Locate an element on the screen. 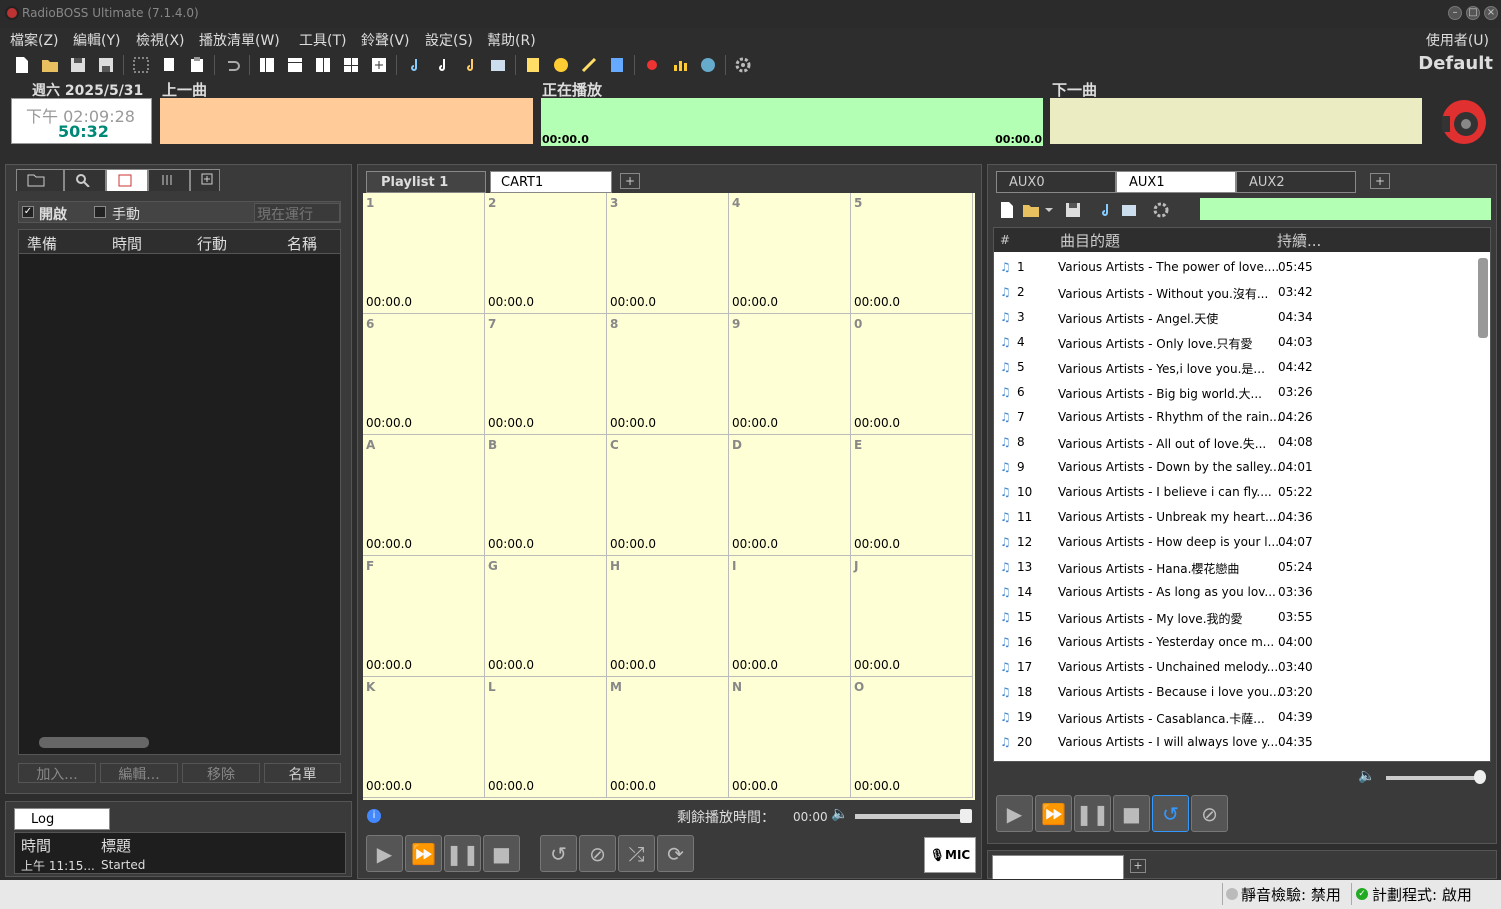  cart-slot: 4 00:00.0 is located at coordinates (790, 253).